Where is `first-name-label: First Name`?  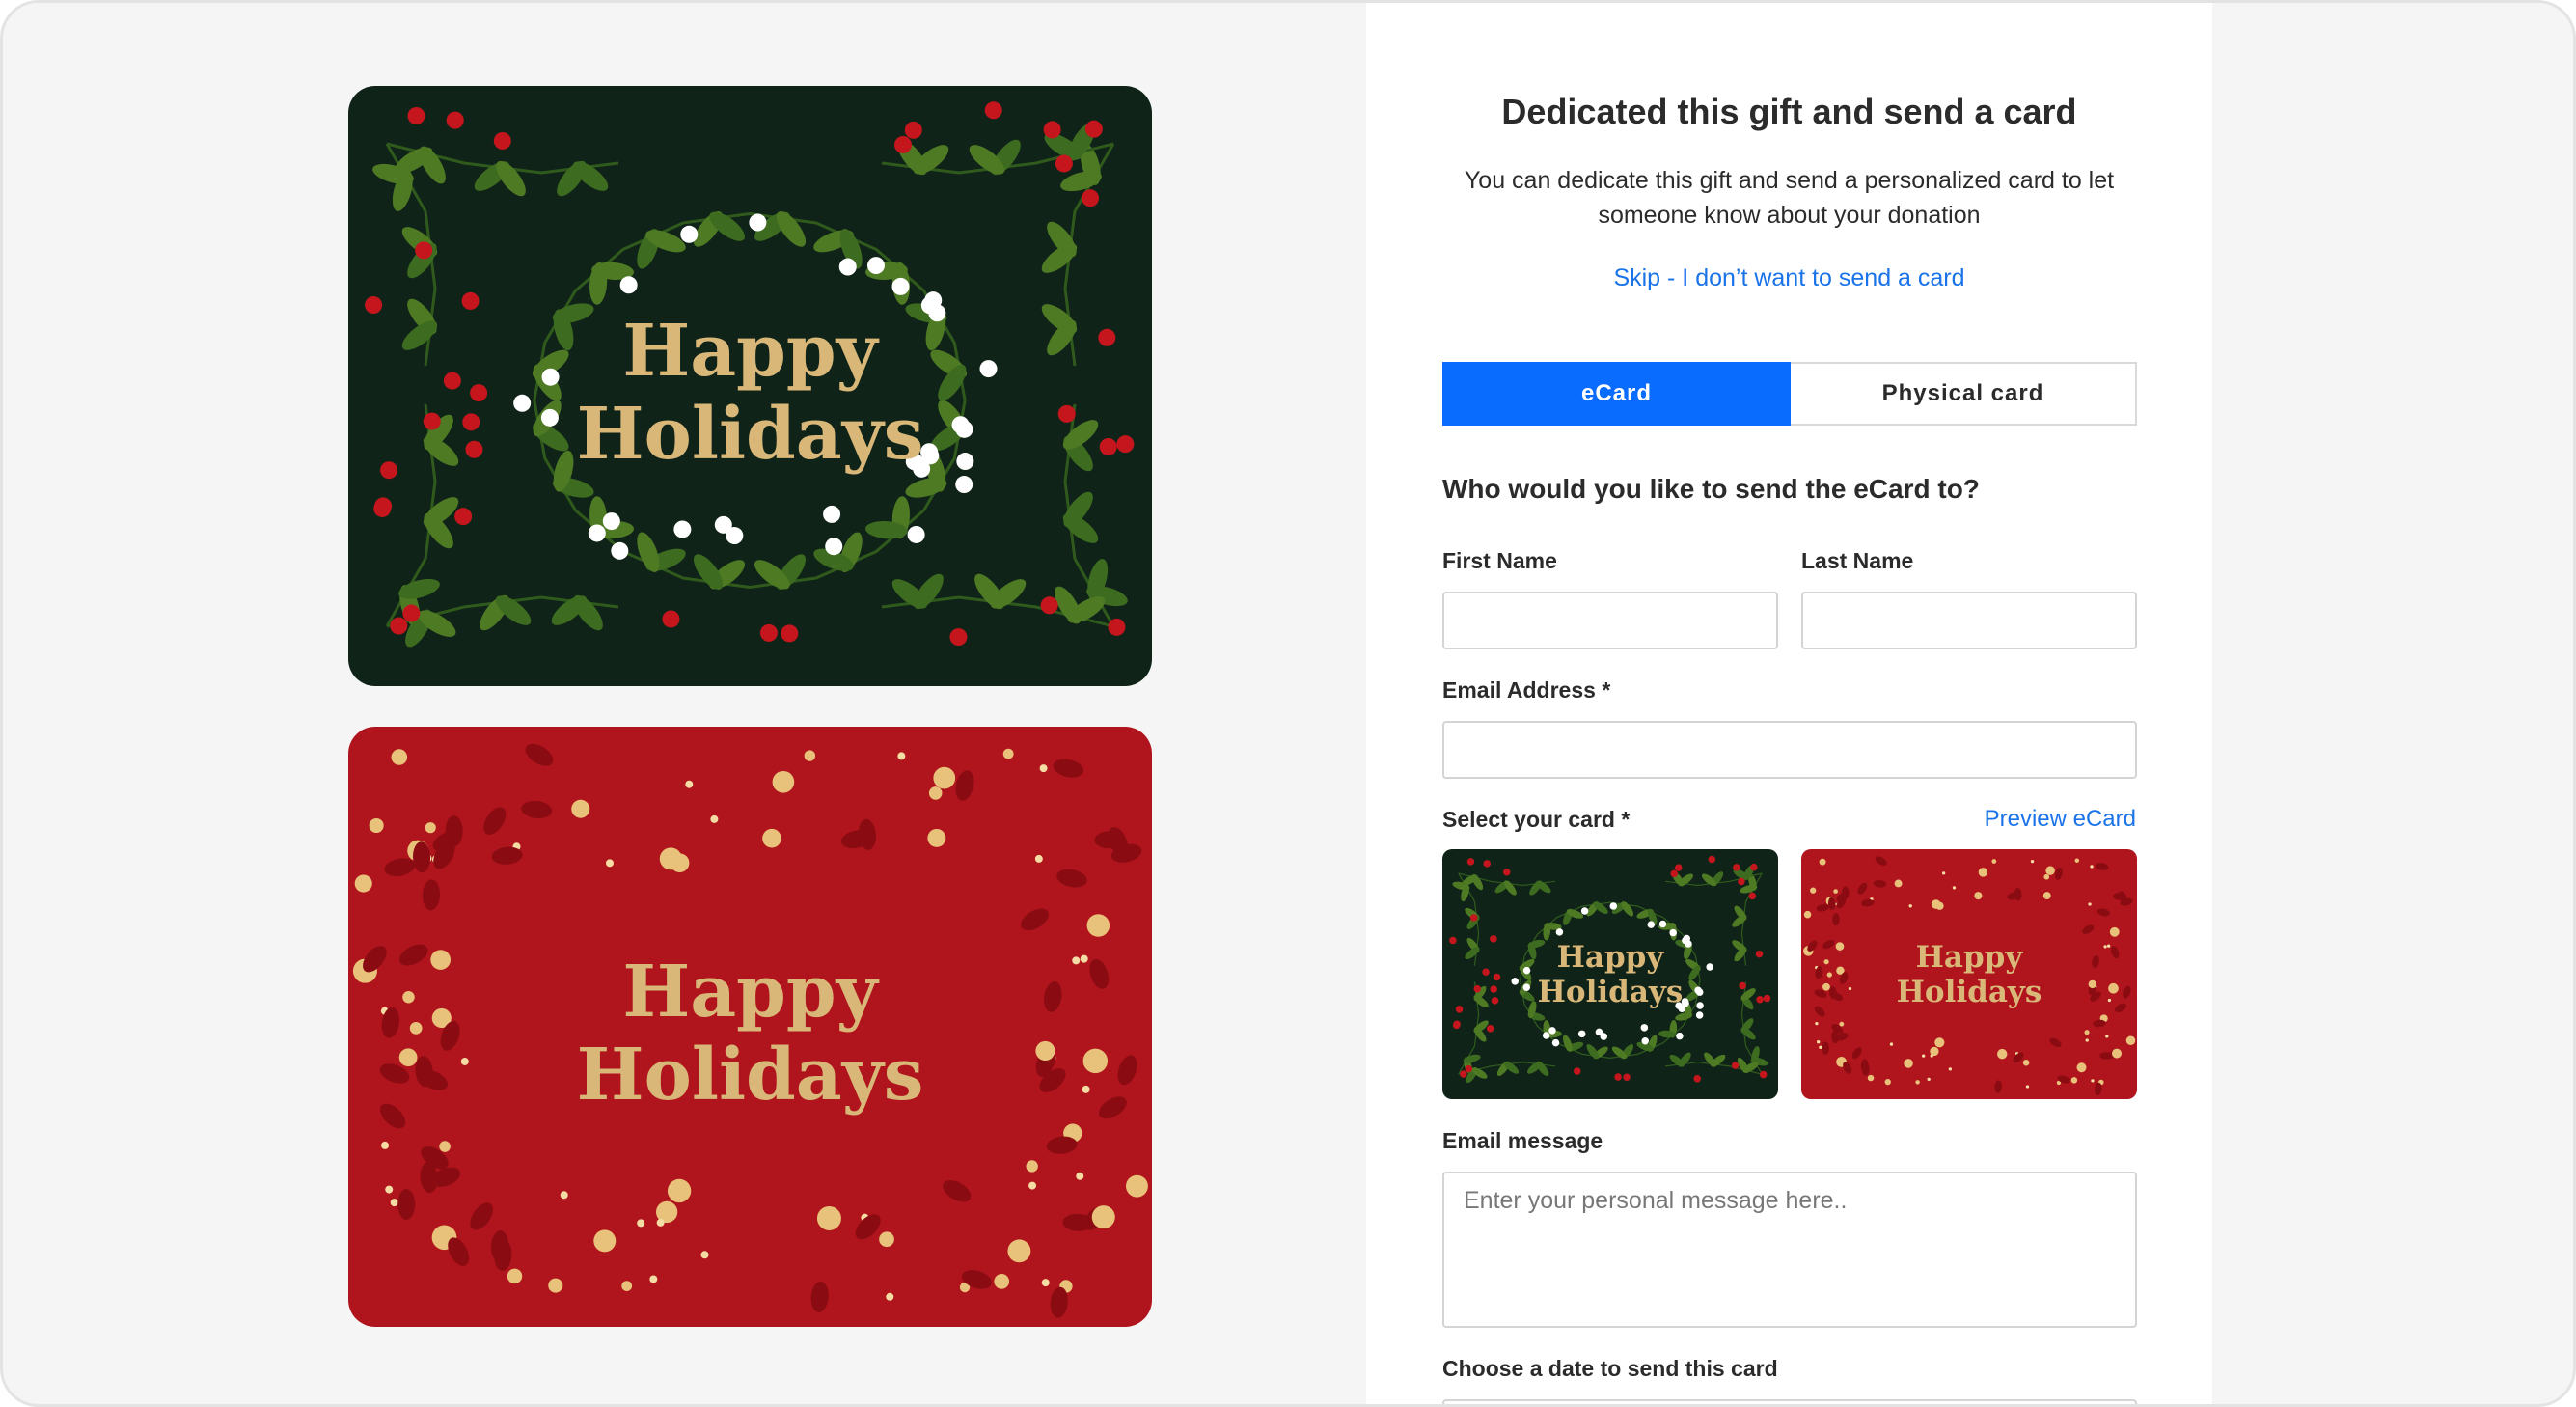 first-name-label: First Name is located at coordinates (1499, 560).